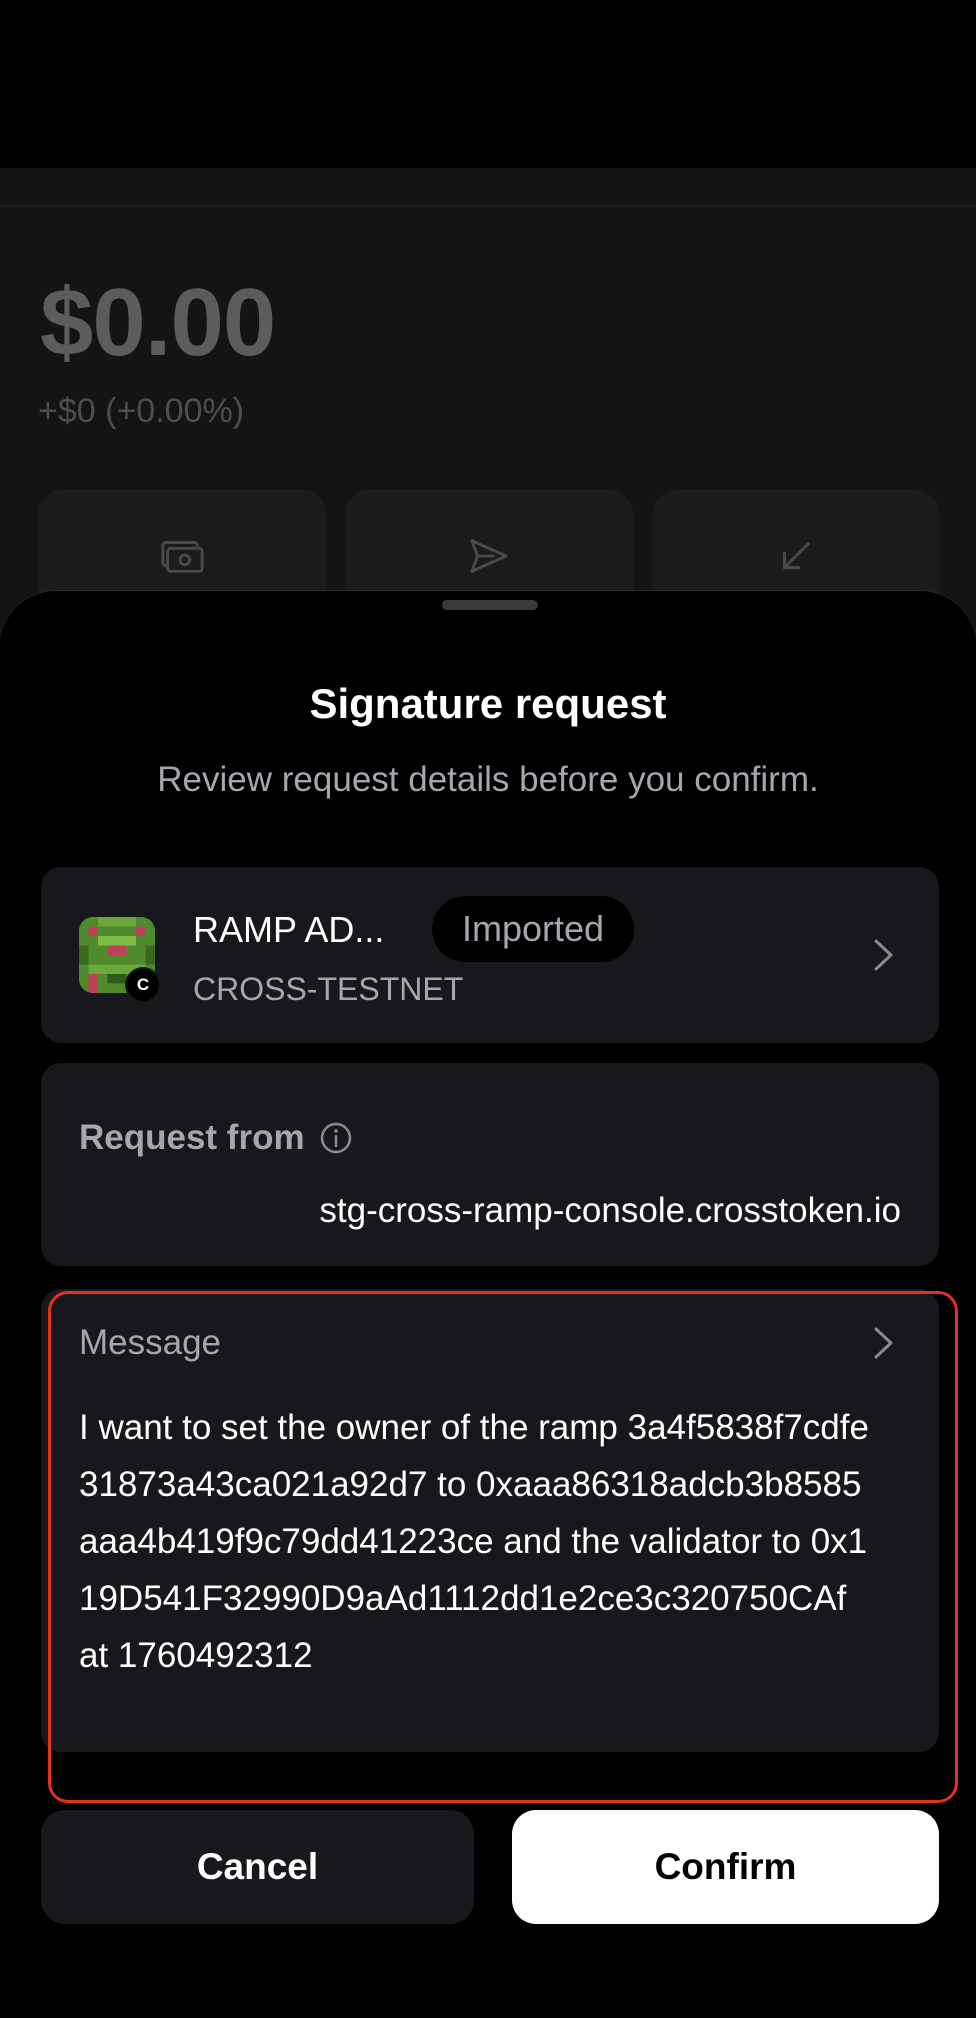 The width and height of the screenshot is (976, 2018). What do you see at coordinates (797, 555) in the screenshot?
I see `receive-icon` at bounding box center [797, 555].